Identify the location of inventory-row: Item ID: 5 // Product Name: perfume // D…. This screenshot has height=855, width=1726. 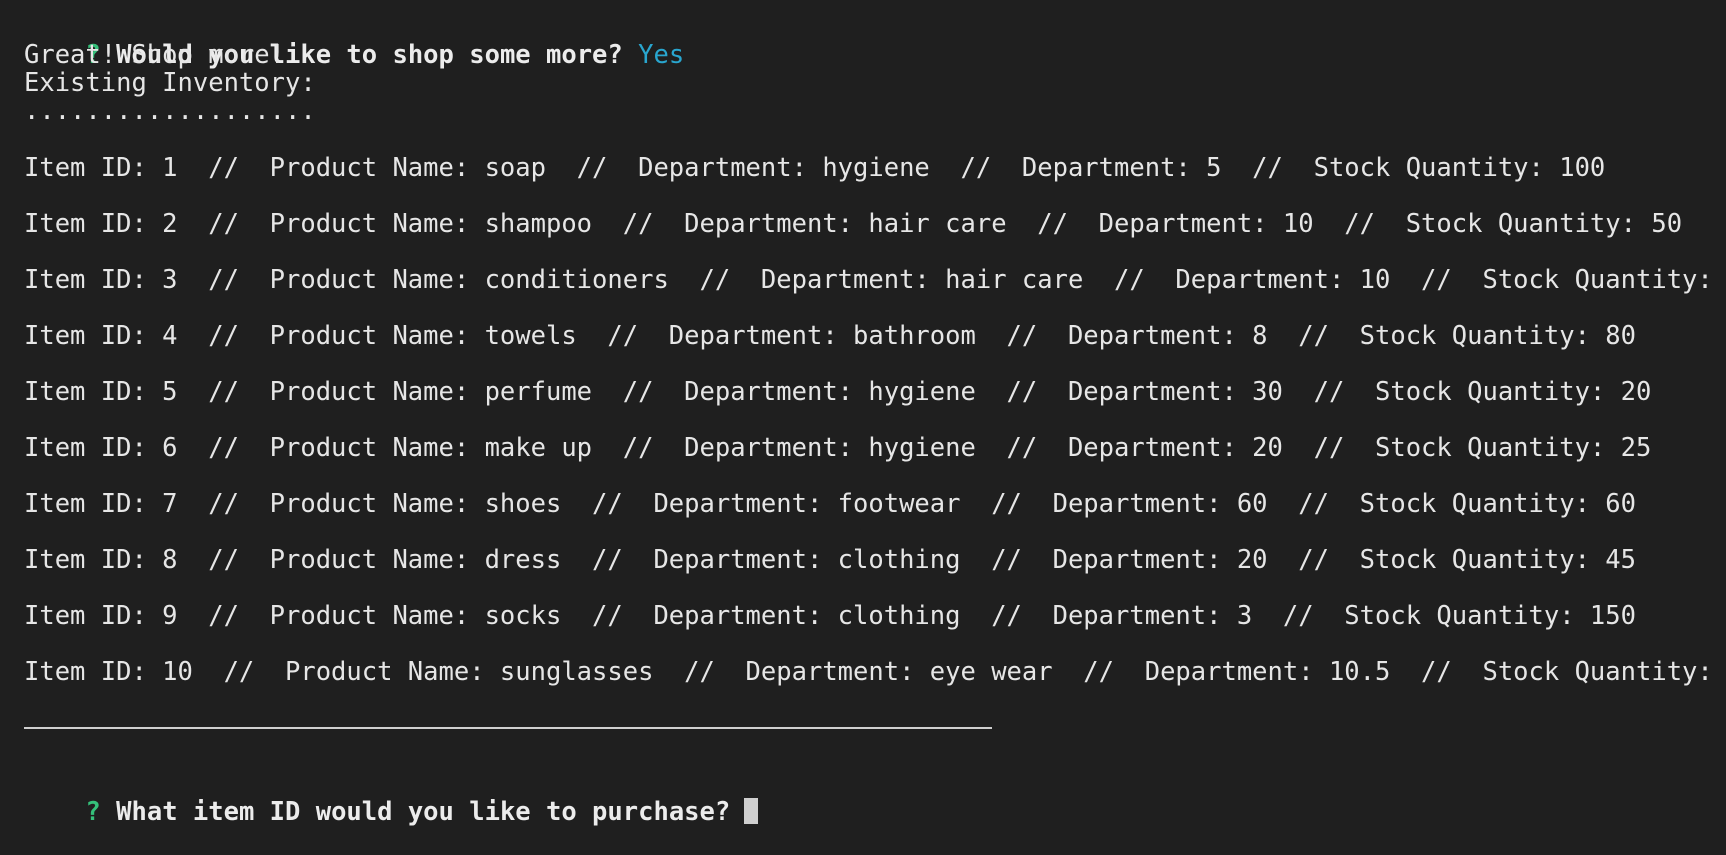
(838, 392).